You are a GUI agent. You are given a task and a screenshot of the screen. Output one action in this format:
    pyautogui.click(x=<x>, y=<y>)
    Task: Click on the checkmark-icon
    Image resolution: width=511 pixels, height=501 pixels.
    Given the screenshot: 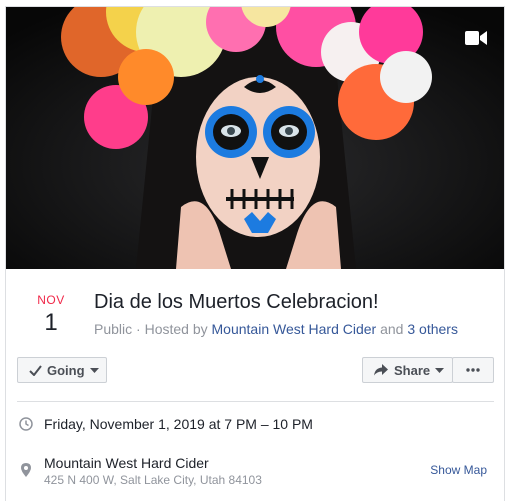 What is the action you would take?
    pyautogui.click(x=35, y=370)
    